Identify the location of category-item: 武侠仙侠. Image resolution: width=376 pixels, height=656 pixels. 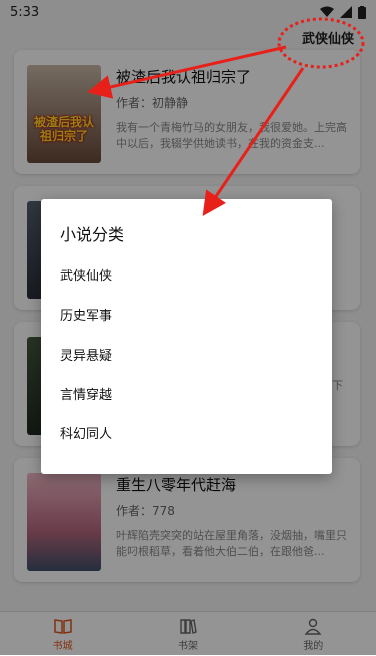
(185, 277).